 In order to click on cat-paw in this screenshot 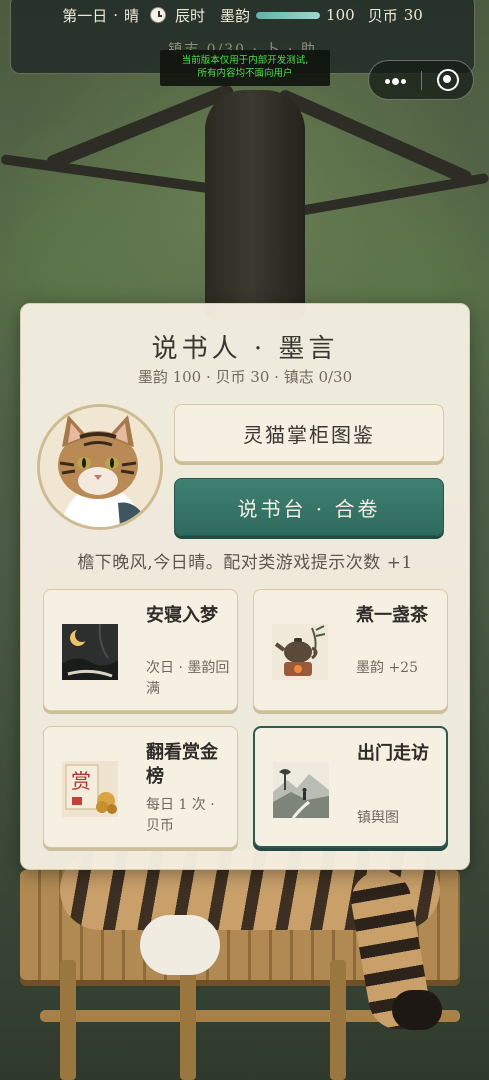, I will do `click(180, 945)`.